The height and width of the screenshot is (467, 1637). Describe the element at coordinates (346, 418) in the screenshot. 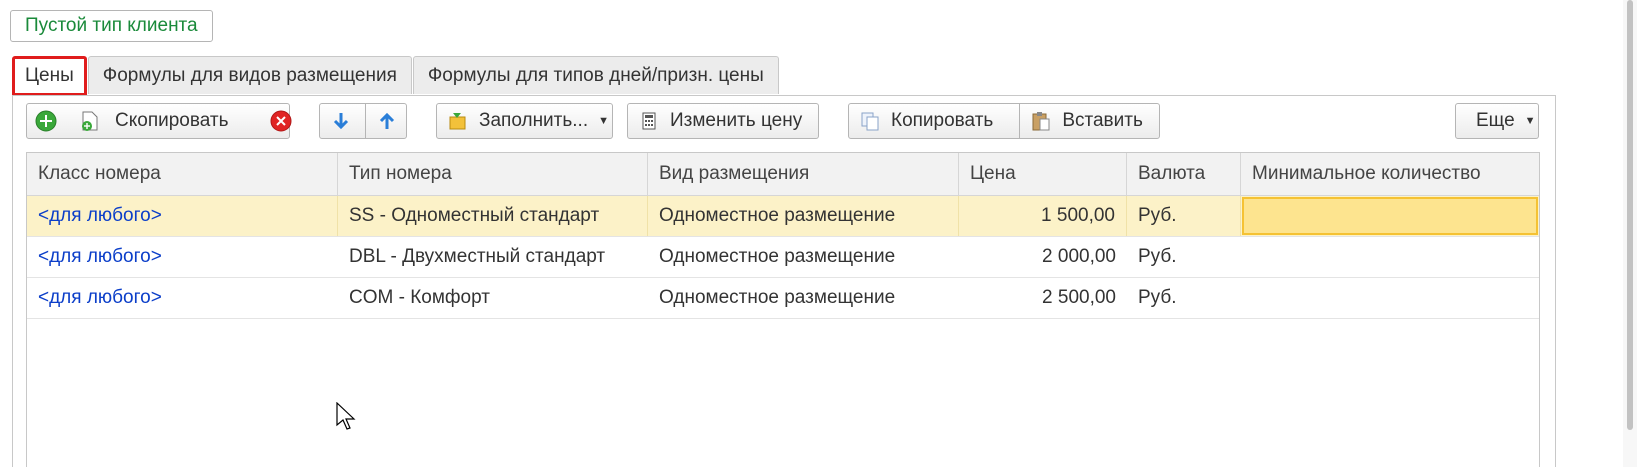

I see `mouse-pointer-icon` at that location.